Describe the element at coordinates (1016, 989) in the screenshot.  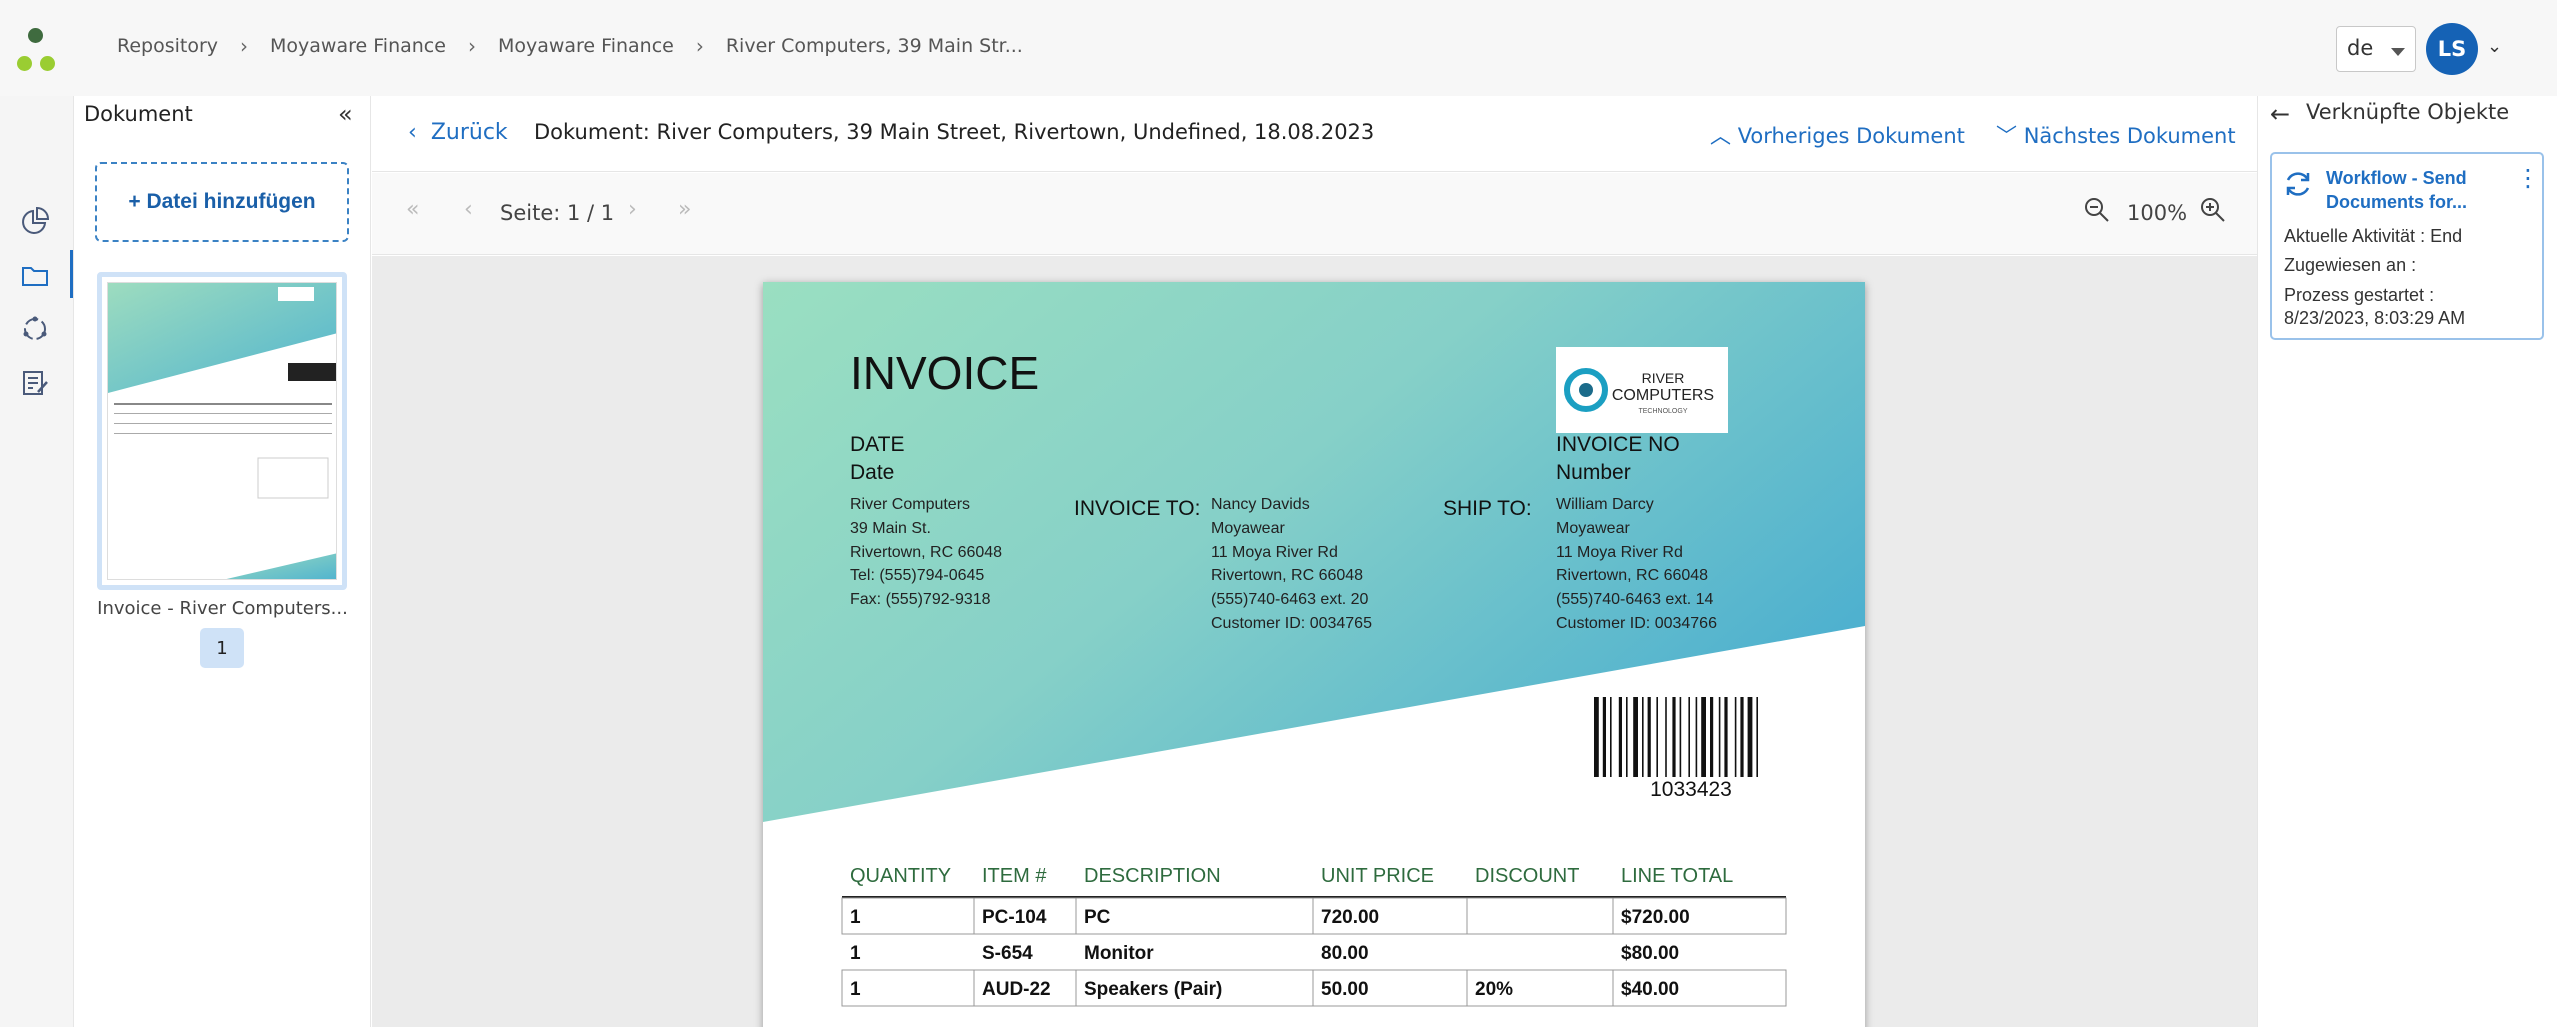
I see `cell: AUD-22` at that location.